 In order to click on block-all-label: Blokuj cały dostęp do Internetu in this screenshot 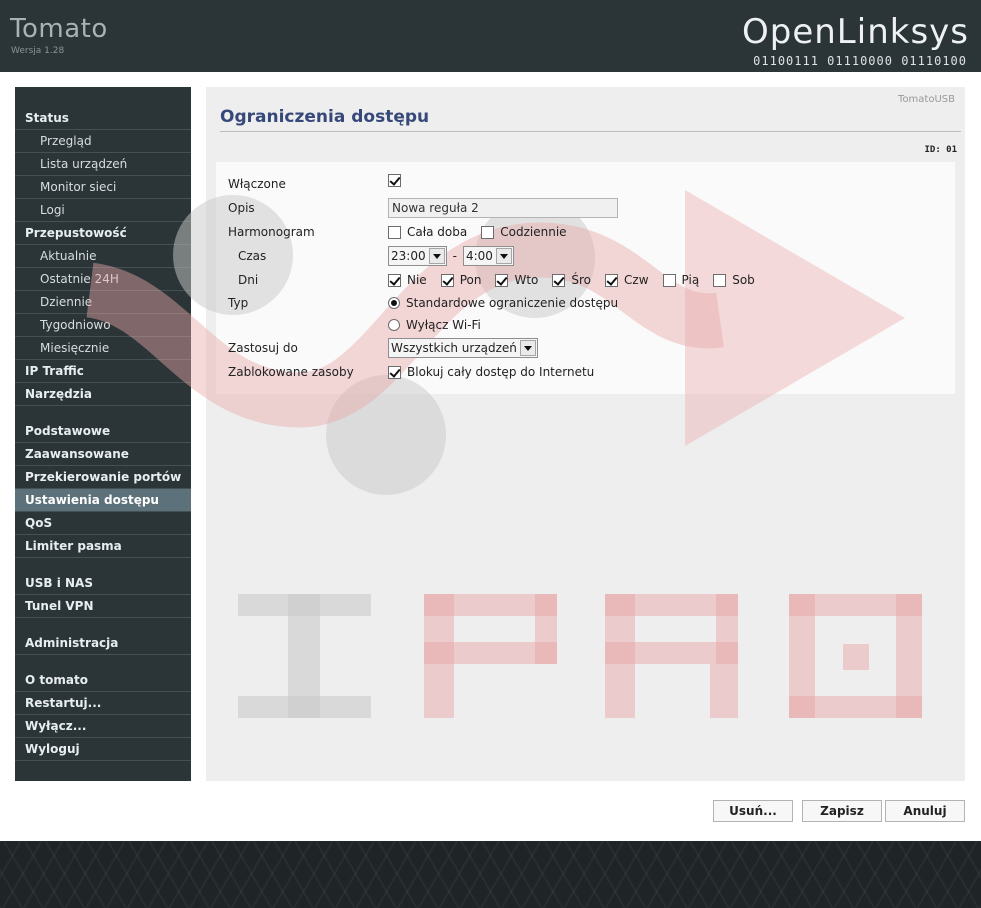, I will do `click(501, 372)`.